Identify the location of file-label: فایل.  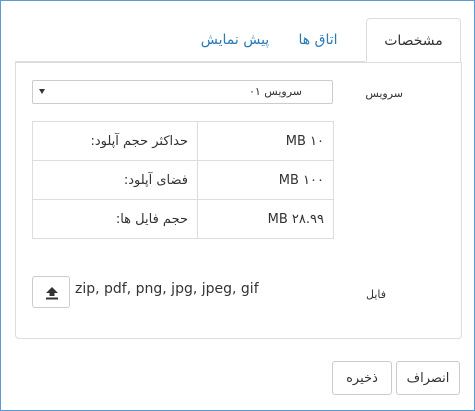
(375, 294).